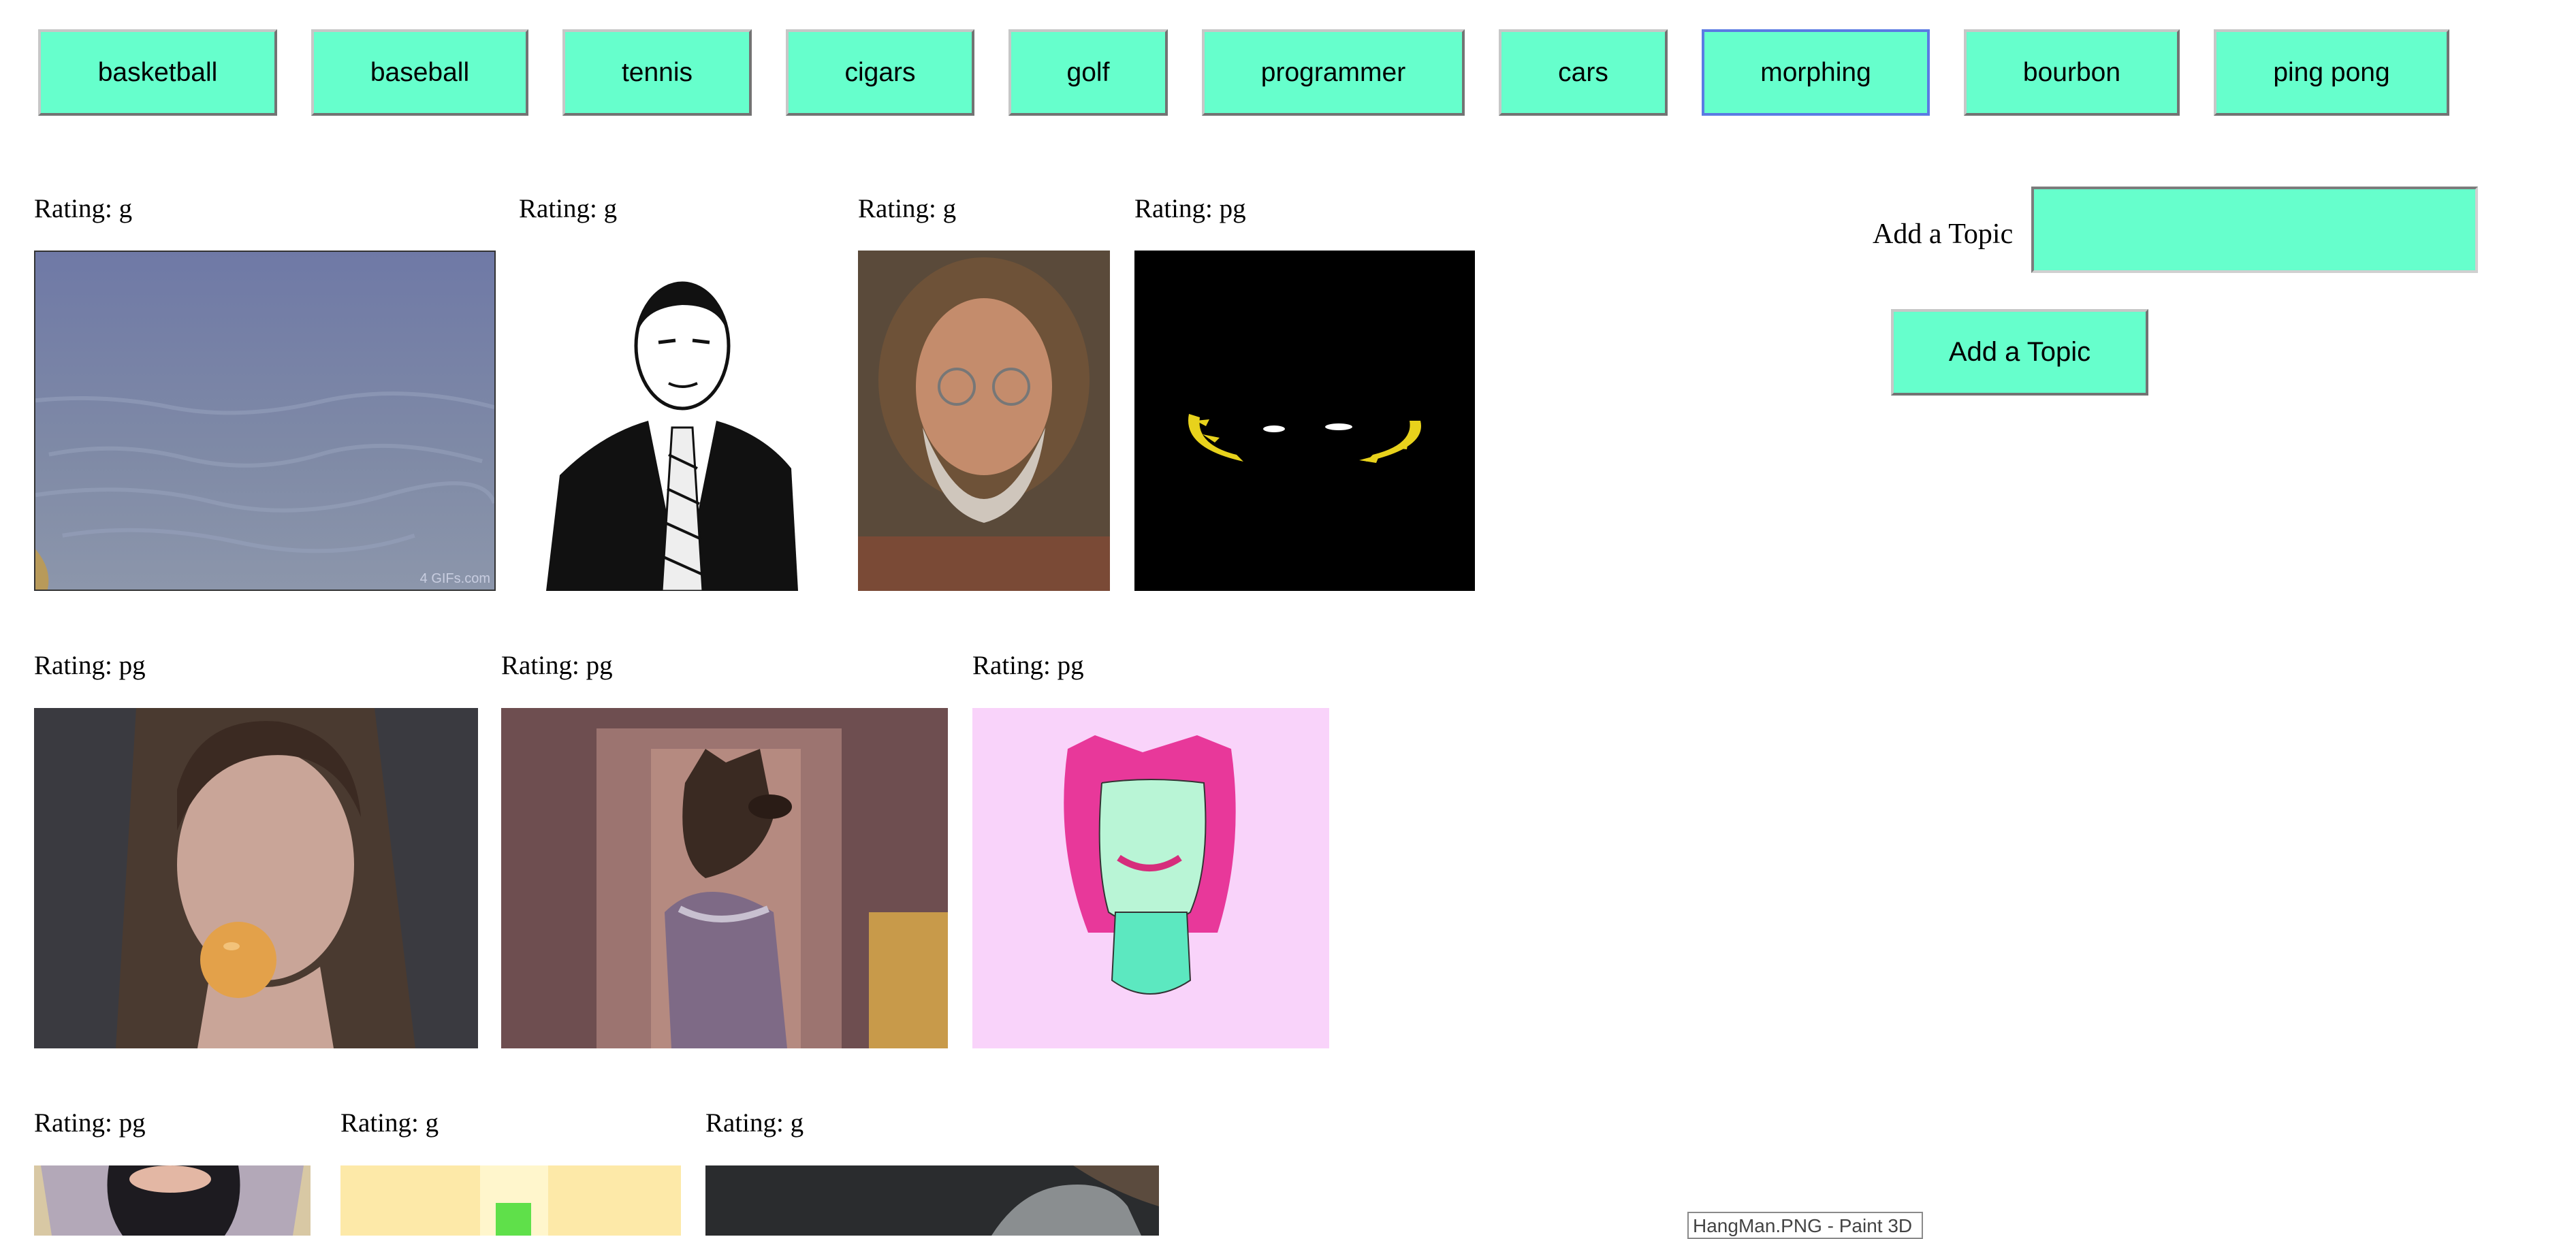  Describe the element at coordinates (1333, 72) in the screenshot. I see `topic-button-programmer: programmer` at that location.